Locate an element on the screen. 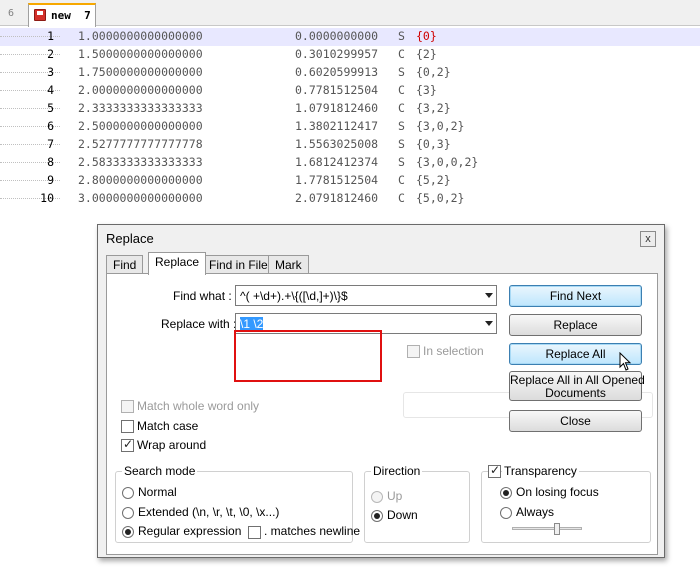  find-what-value: ^( +\d+).+\{([\d,]+)\}$ is located at coordinates (294, 296).